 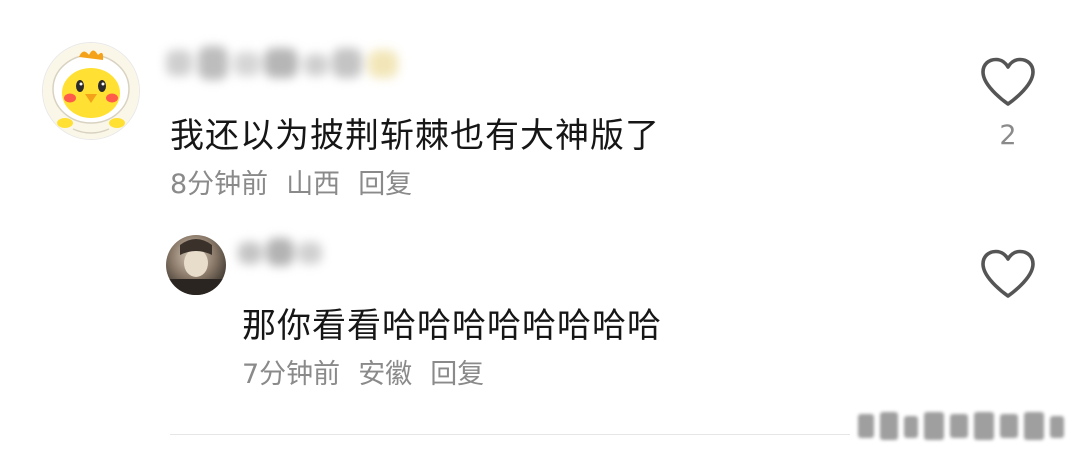 I want to click on photo-avatar-icon, so click(x=196, y=265).